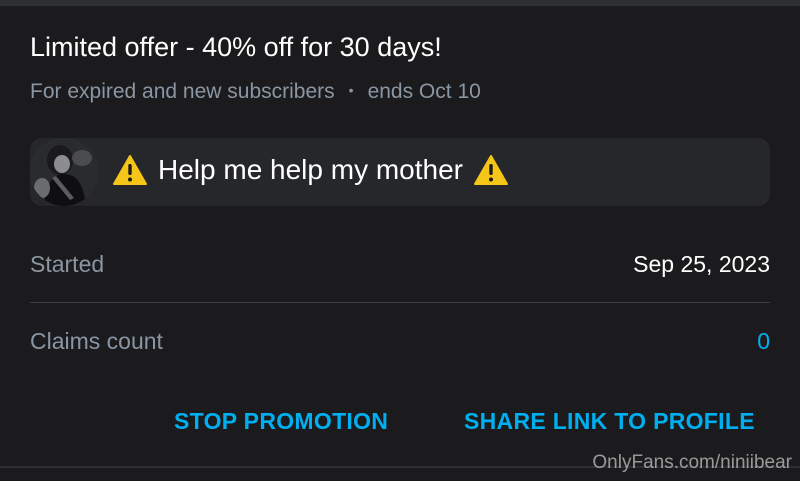 The height and width of the screenshot is (481, 800). What do you see at coordinates (182, 91) in the screenshot?
I see `promotion-audience: For expired and new subscribers` at bounding box center [182, 91].